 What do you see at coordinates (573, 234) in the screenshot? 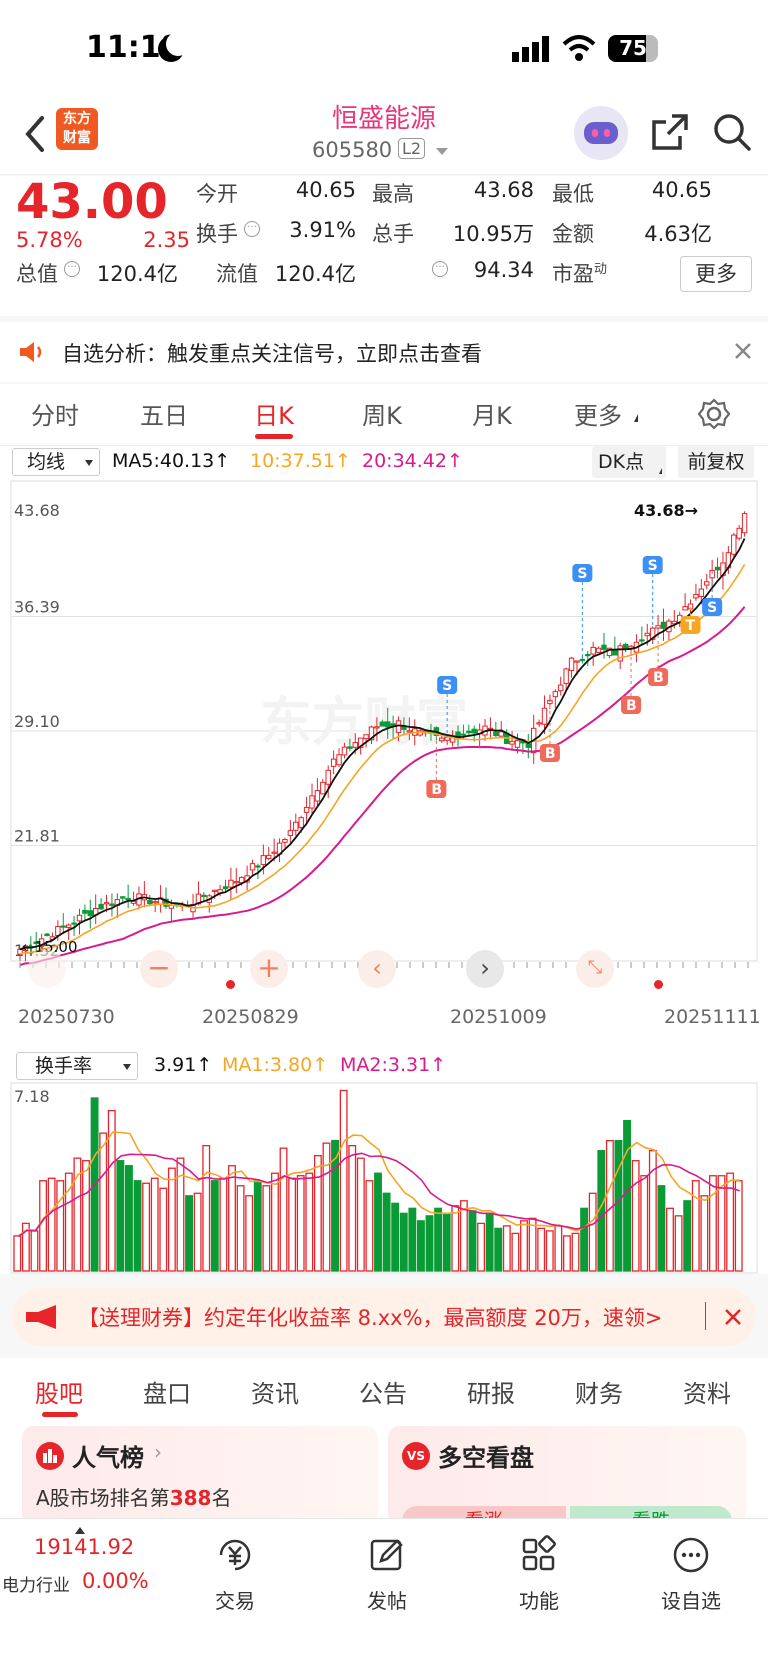
I see `quote-label: 金额` at bounding box center [573, 234].